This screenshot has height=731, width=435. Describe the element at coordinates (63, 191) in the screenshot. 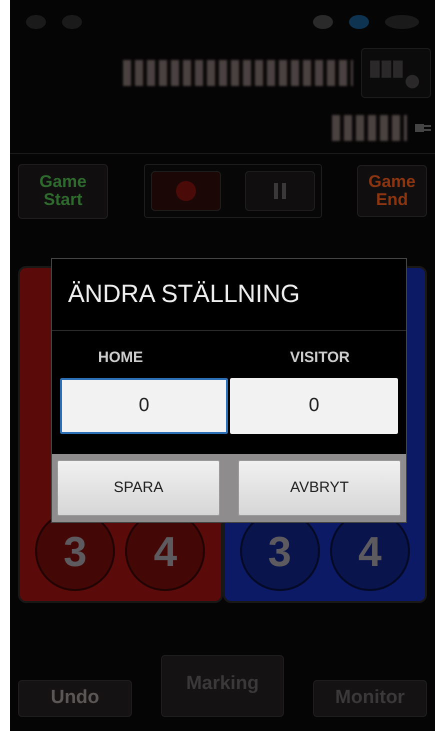

I see `game-start-button: Game Start` at that location.